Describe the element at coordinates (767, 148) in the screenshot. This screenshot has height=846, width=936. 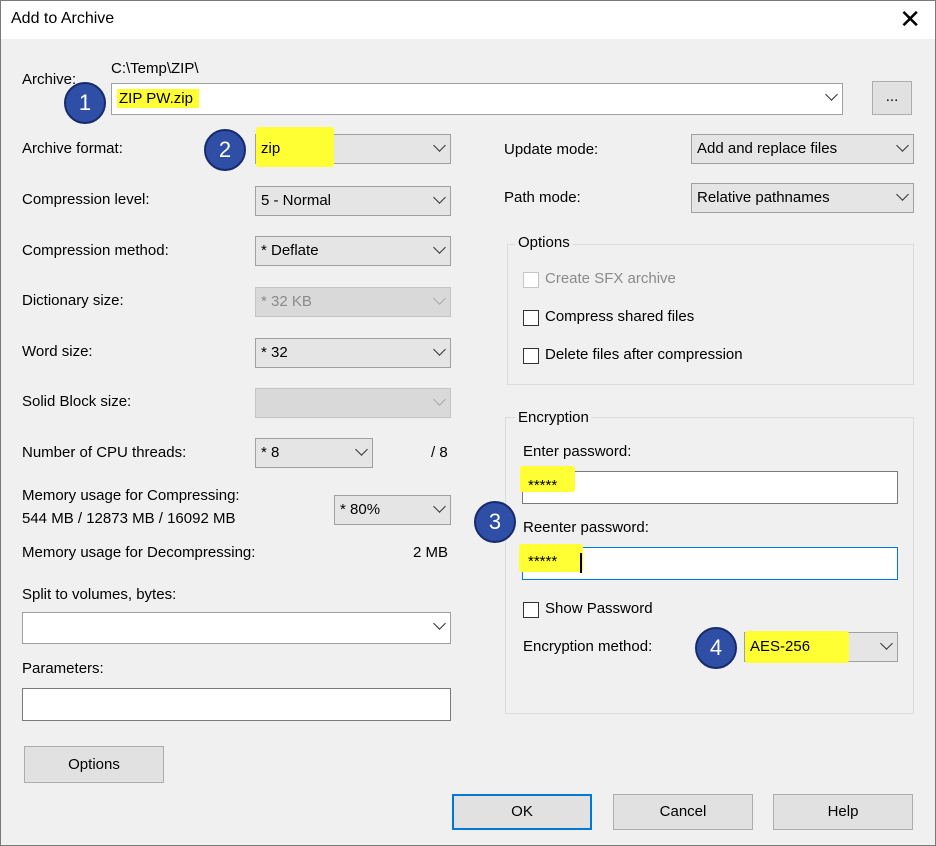
I see `update-mode-value: Add and replace files` at that location.